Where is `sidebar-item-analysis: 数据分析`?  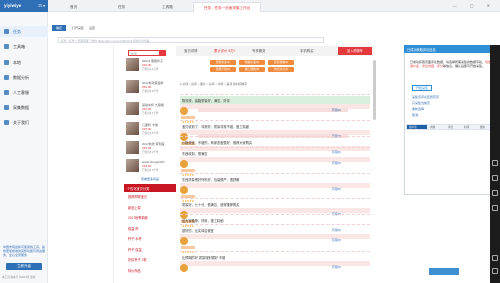 sidebar-item-analysis: 数据分析 is located at coordinates (24, 77).